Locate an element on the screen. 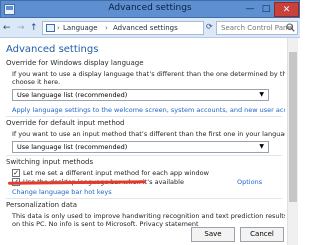 The image size is (320, 245). refresh-icon: ⟳ is located at coordinates (209, 26).